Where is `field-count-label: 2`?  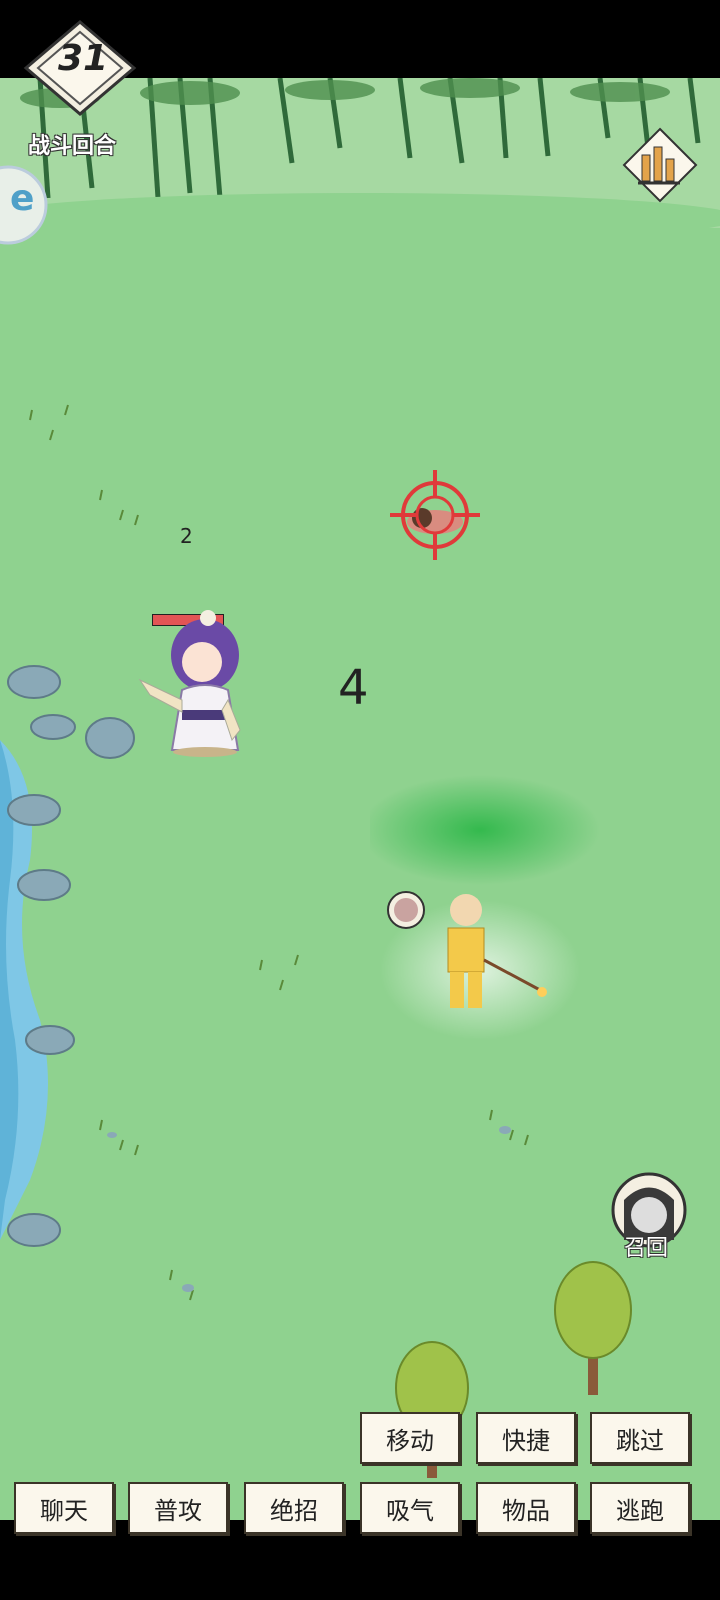
field-count-label: 2 is located at coordinates (186, 536).